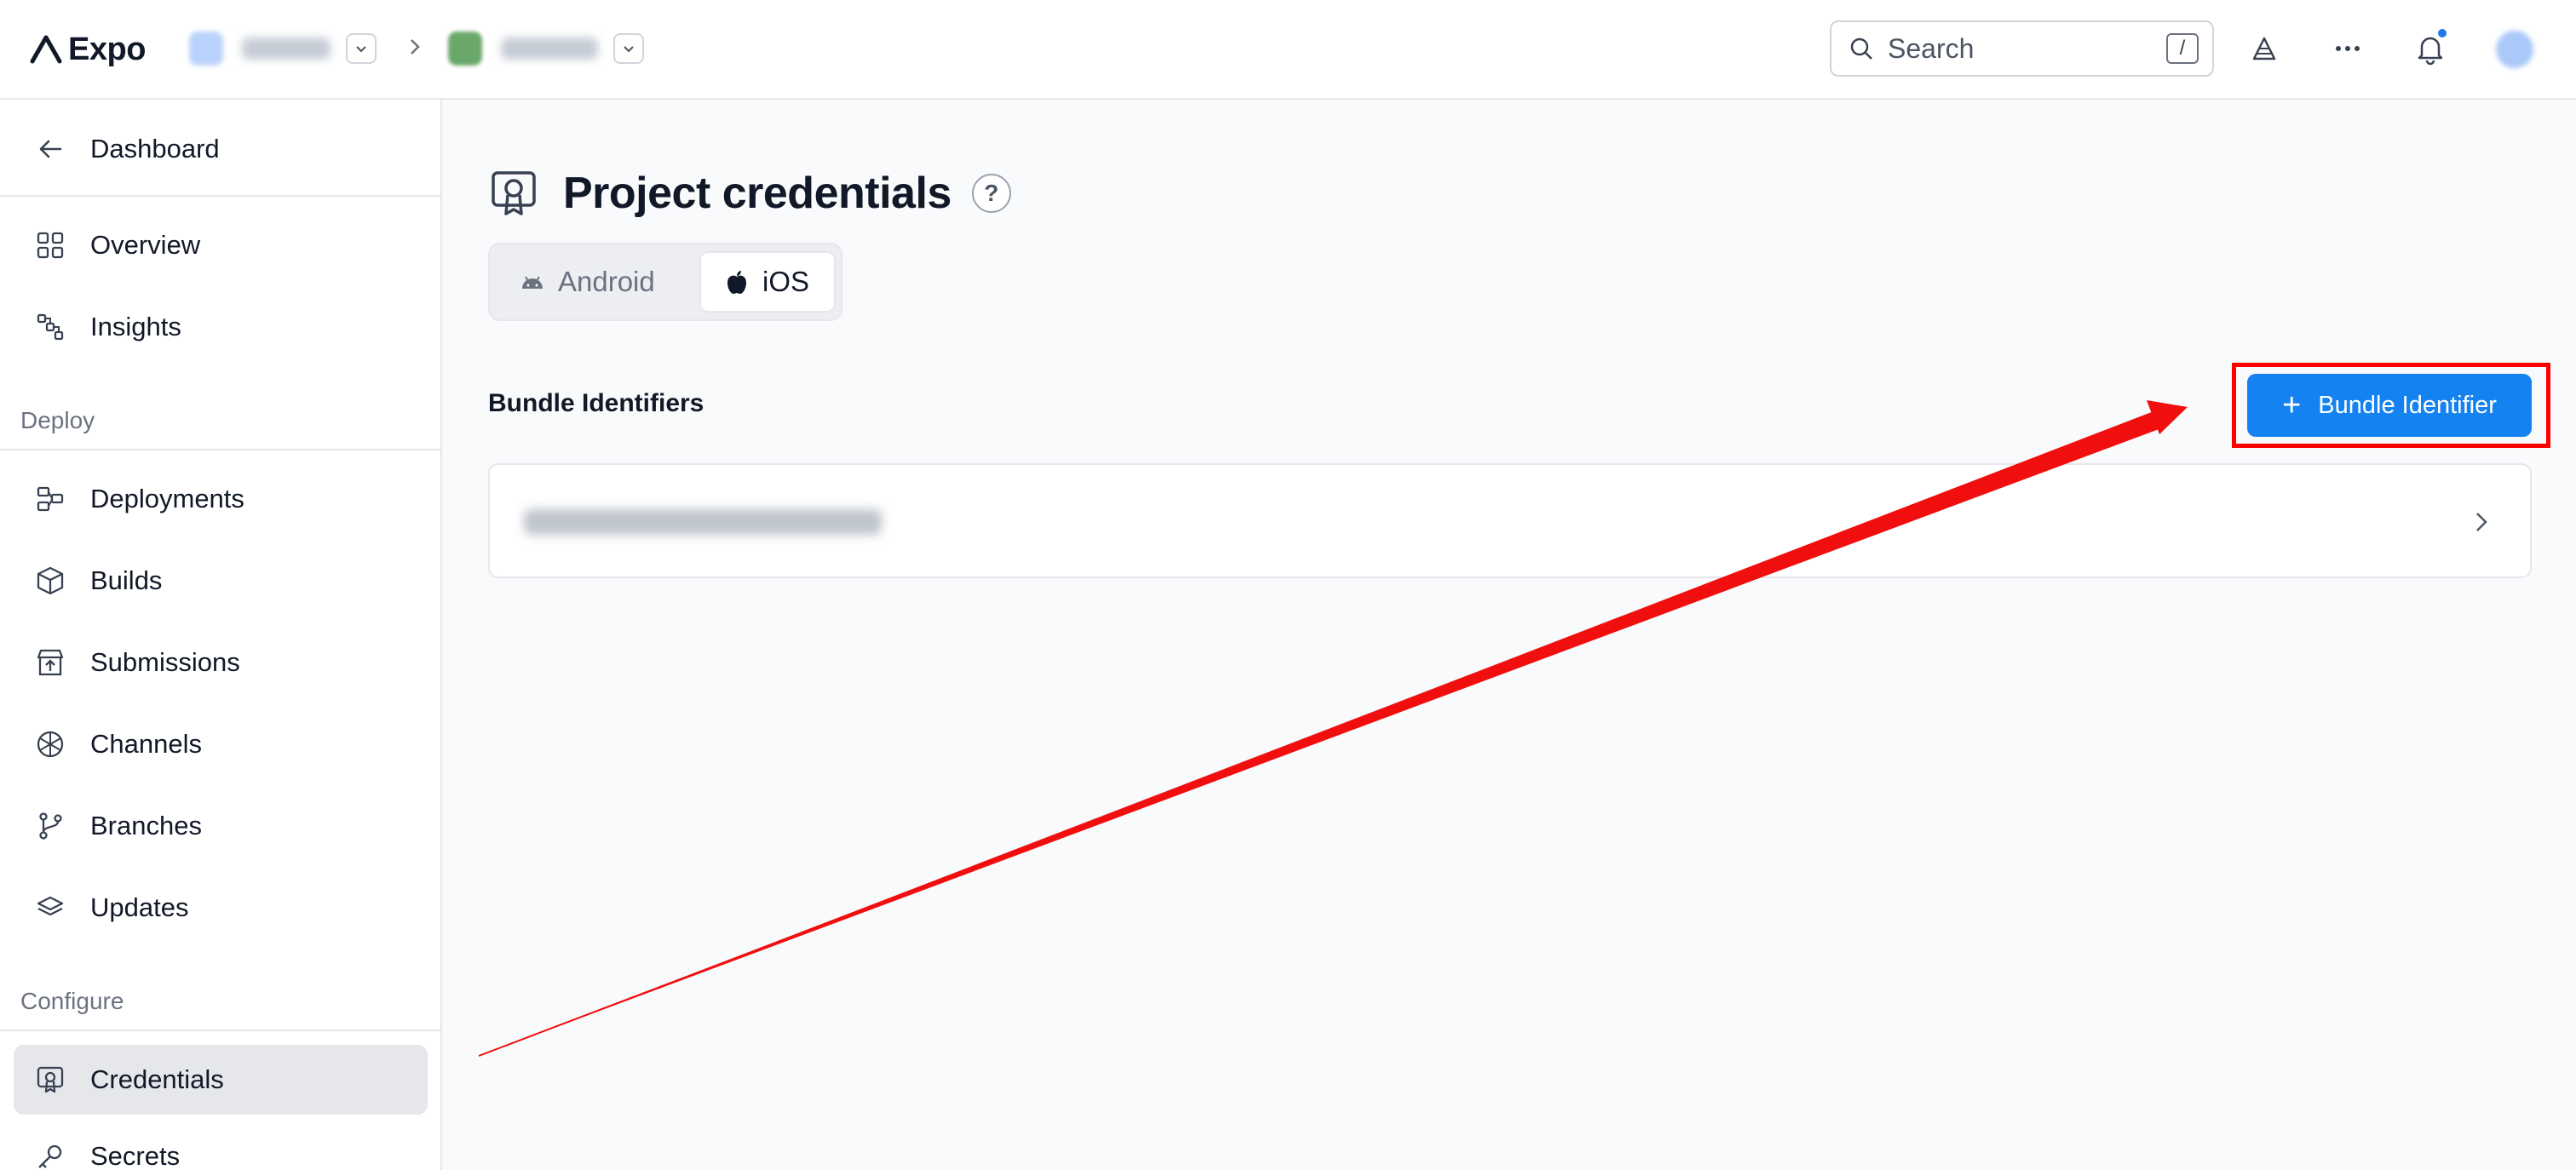  What do you see at coordinates (167, 499) in the screenshot?
I see `sidebar-item-label: Deployments` at bounding box center [167, 499].